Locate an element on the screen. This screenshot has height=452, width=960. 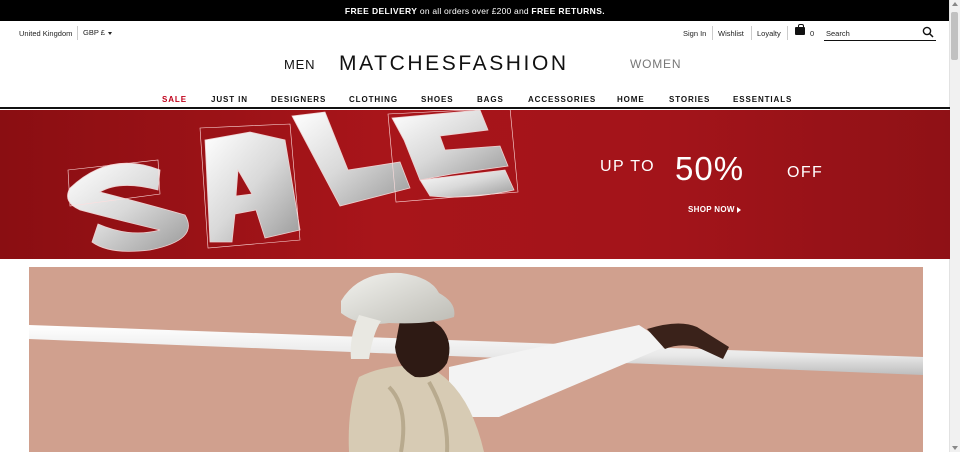
hero-off: OFF is located at coordinates (805, 172).